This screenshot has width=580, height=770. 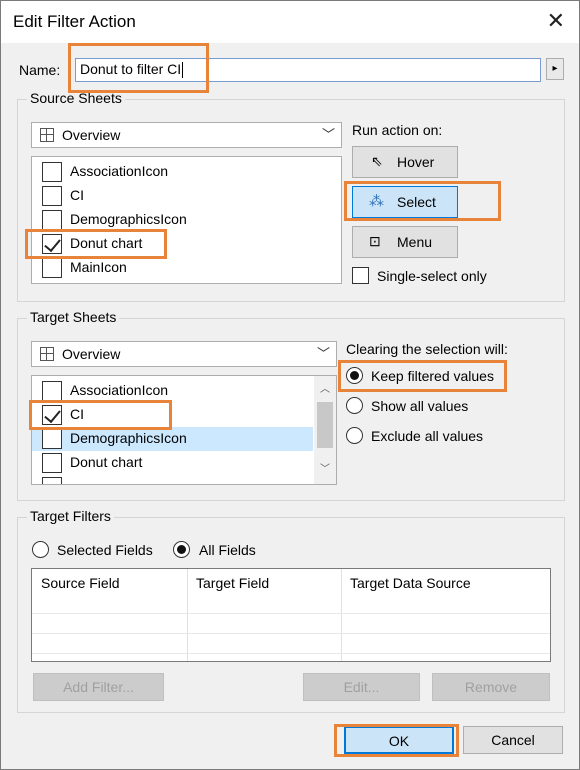 What do you see at coordinates (40, 549) in the screenshot?
I see `selected-fields-radio` at bounding box center [40, 549].